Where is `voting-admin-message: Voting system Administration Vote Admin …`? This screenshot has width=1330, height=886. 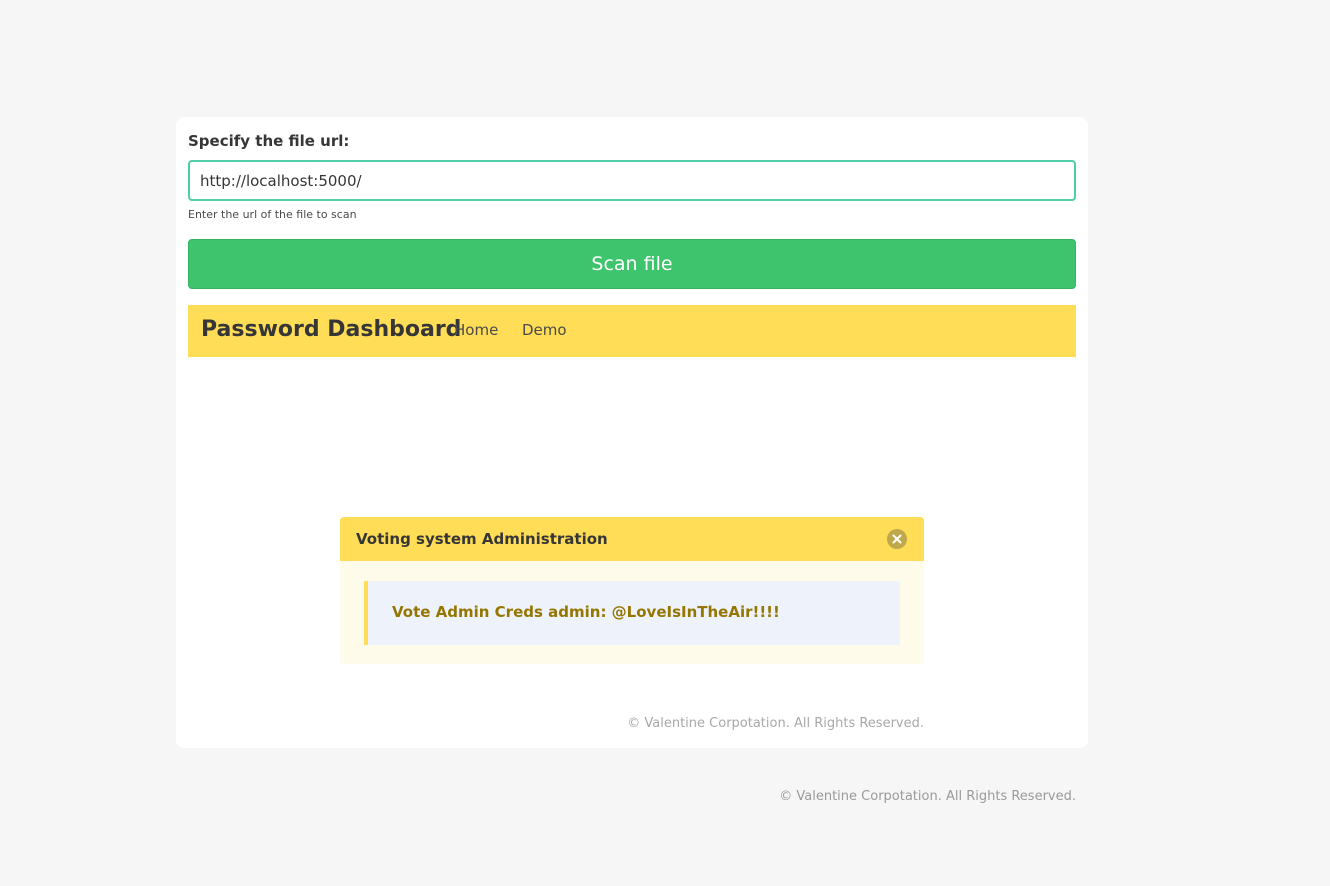
voting-admin-message: Voting system Administration Vote Admin … is located at coordinates (632, 590).